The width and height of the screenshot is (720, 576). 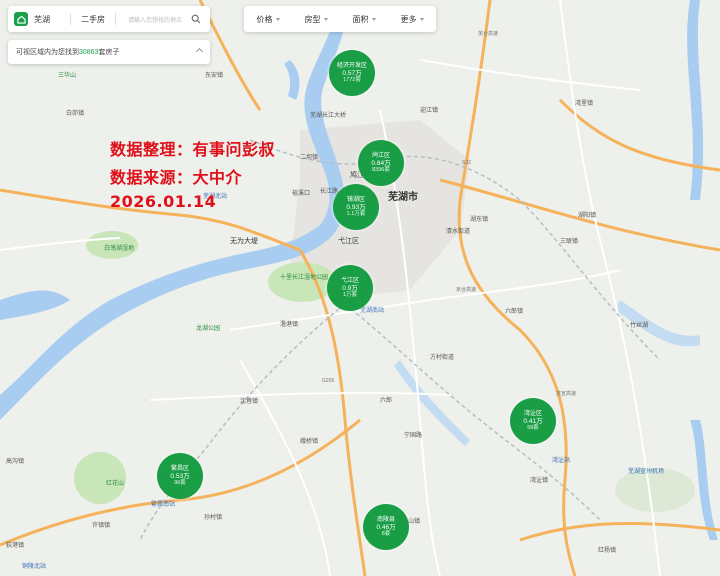 I want to click on poi-bridge: 芜湖长江大桥, so click(x=328, y=116).